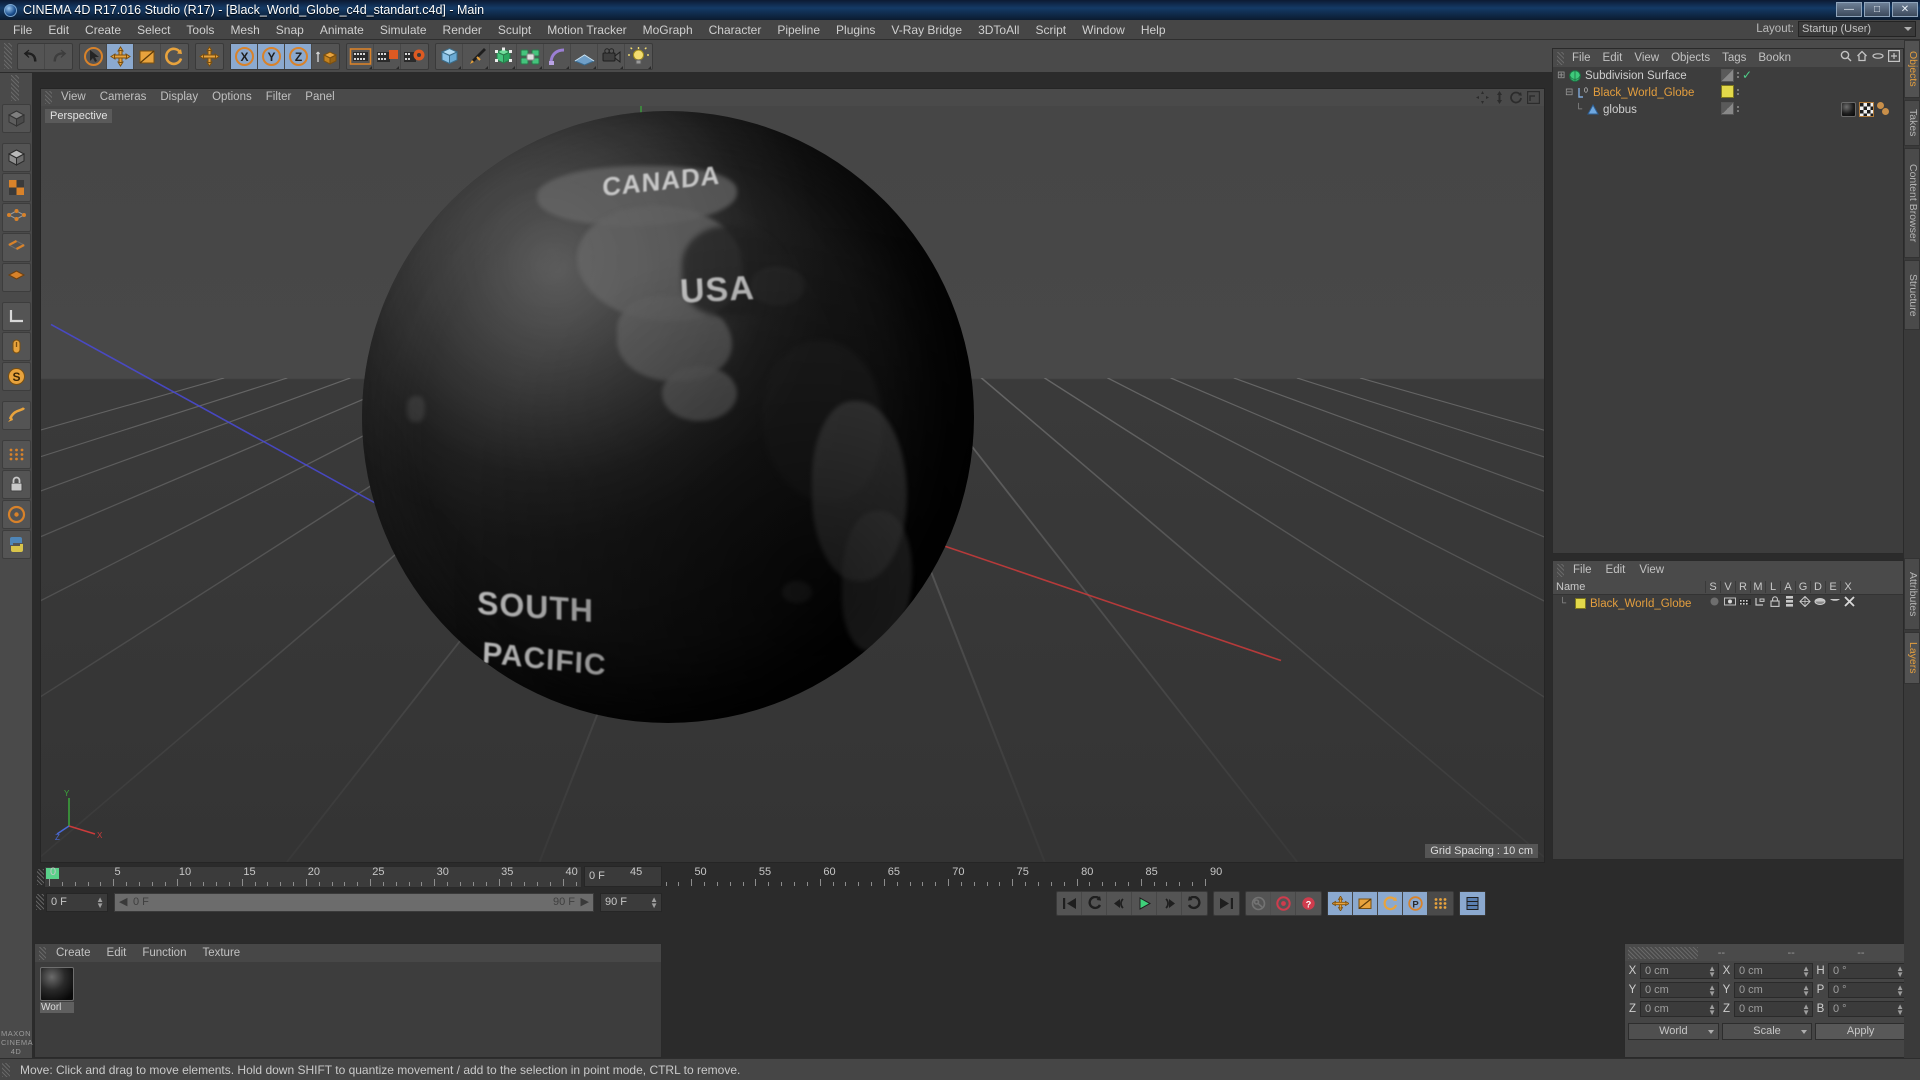 The width and height of the screenshot is (1920, 1080). What do you see at coordinates (735, 30) in the screenshot?
I see `menu-item-character: Character` at bounding box center [735, 30].